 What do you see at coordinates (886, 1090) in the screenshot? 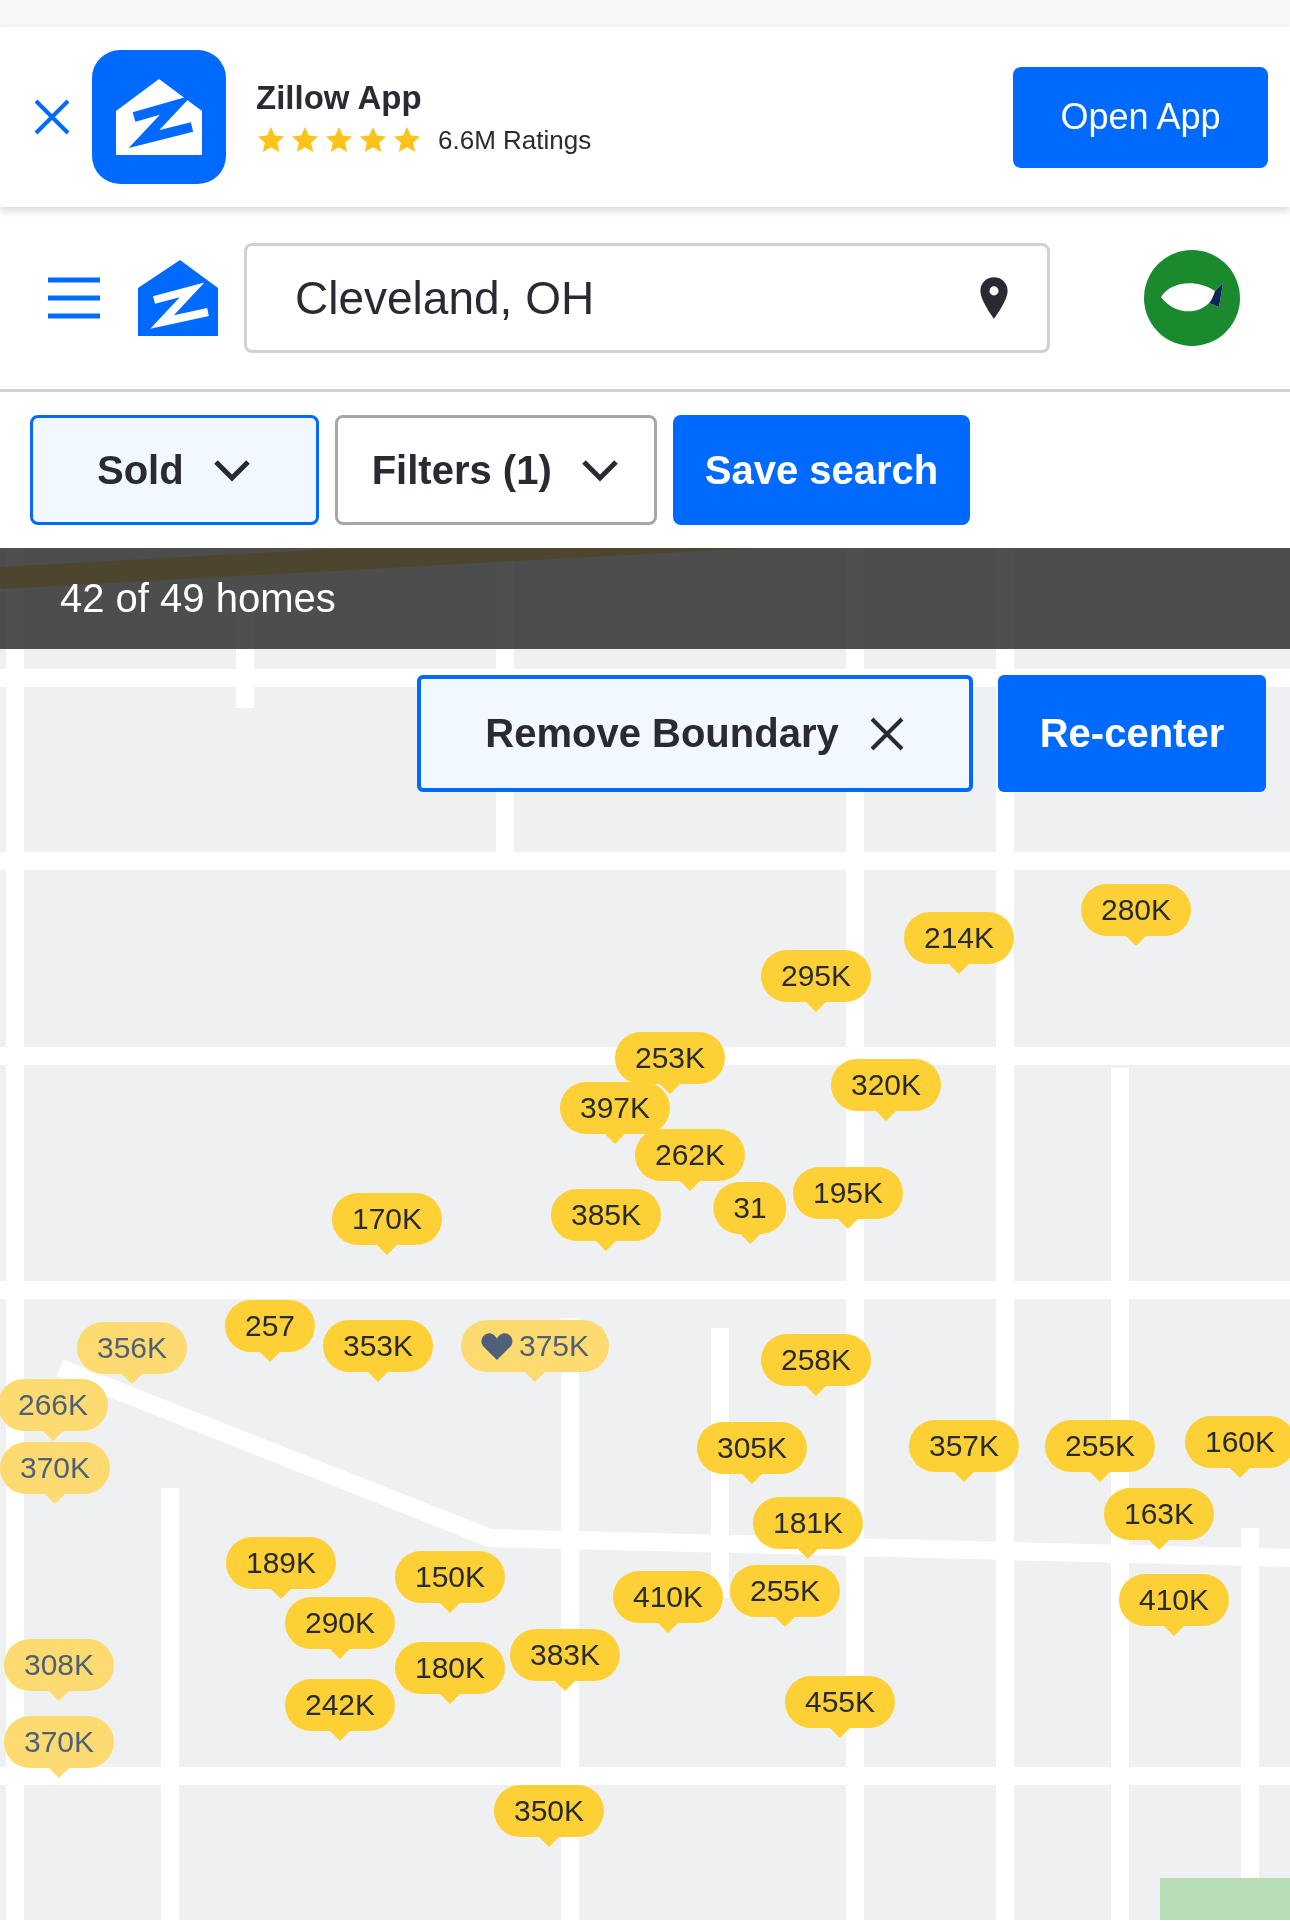
I see `price-pin: 320K` at bounding box center [886, 1090].